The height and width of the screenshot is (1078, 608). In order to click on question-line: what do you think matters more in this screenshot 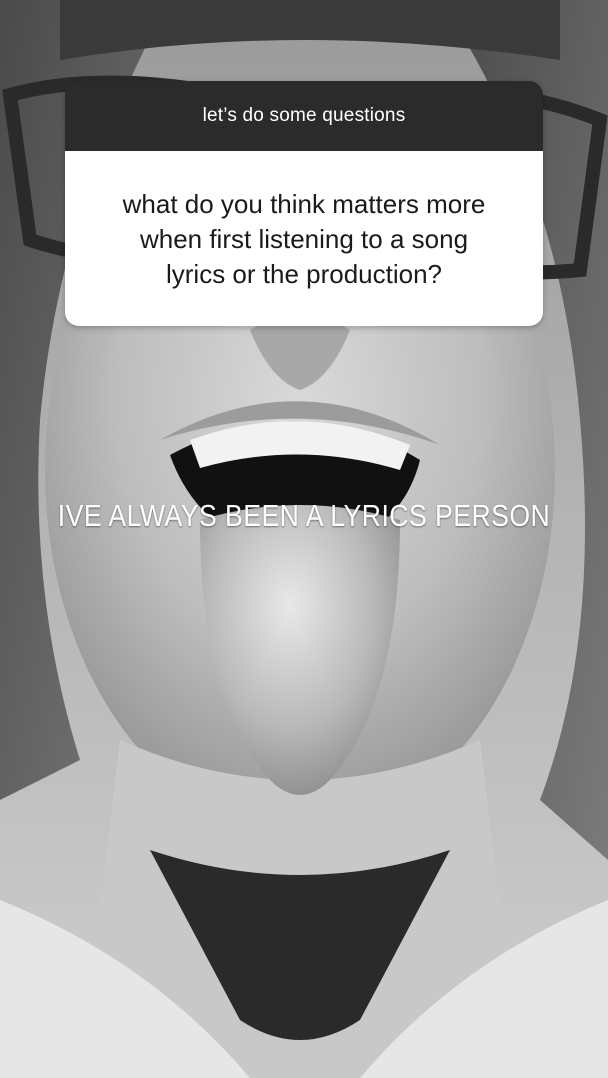, I will do `click(304, 204)`.